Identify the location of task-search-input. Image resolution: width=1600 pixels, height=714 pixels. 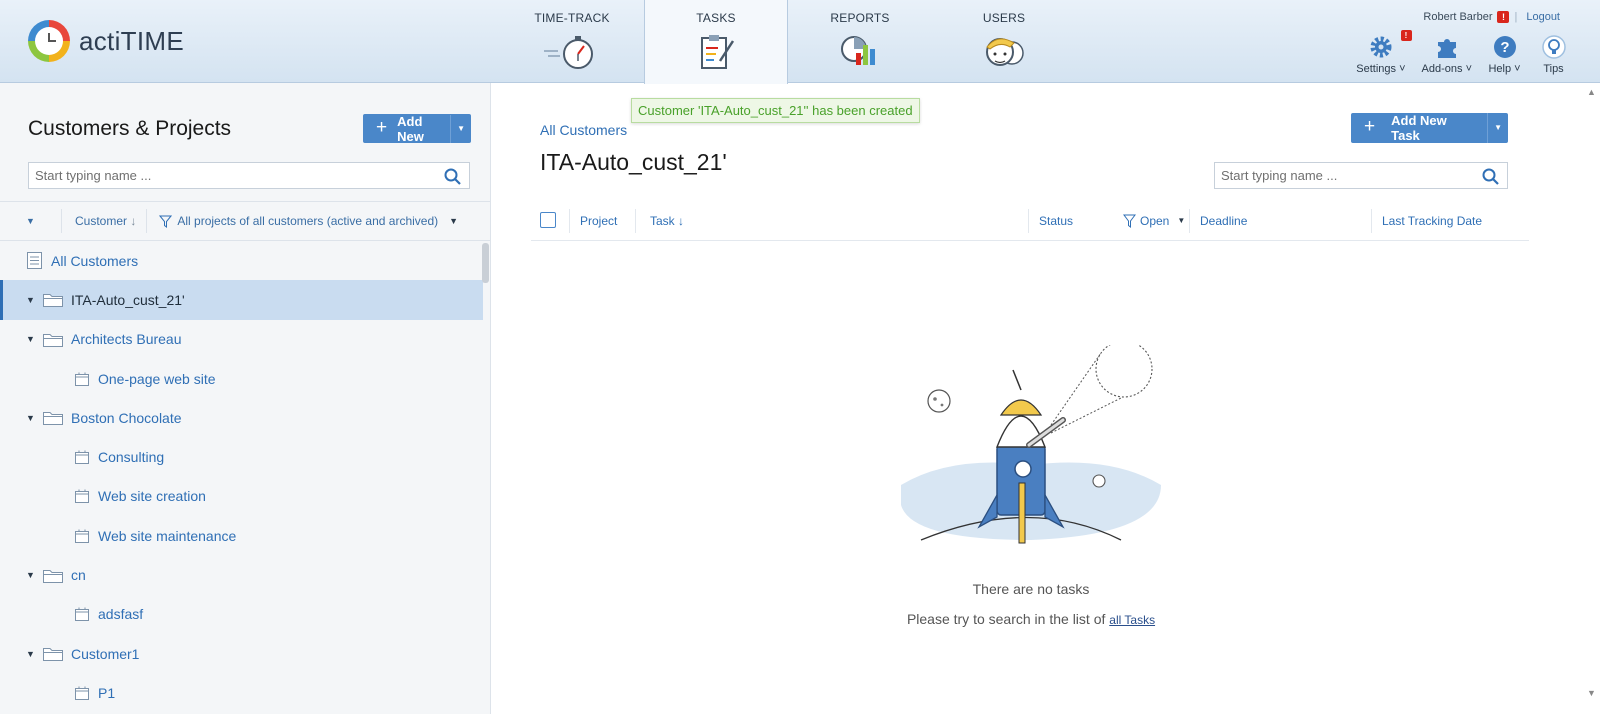
(1361, 175).